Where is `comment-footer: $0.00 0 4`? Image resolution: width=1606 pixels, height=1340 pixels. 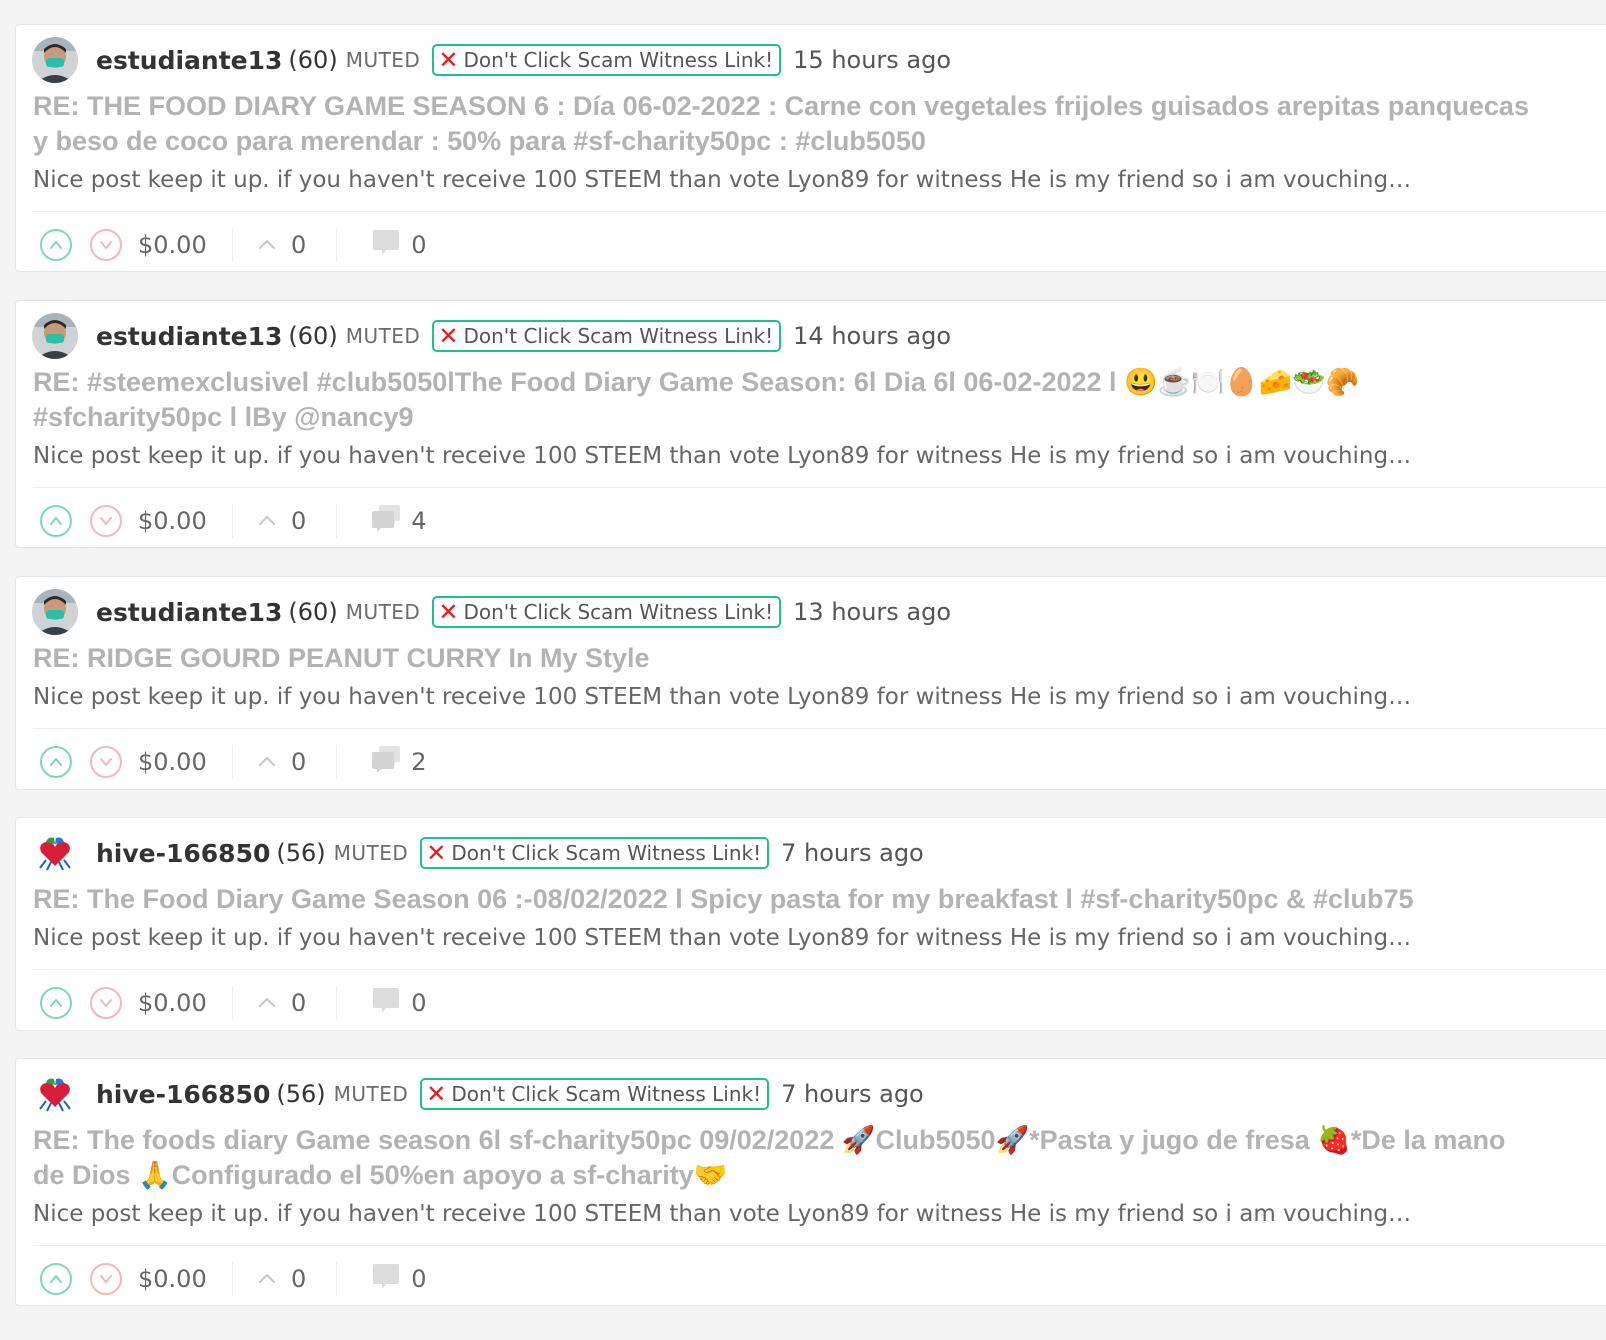
comment-footer: $0.00 0 4 is located at coordinates (233, 521).